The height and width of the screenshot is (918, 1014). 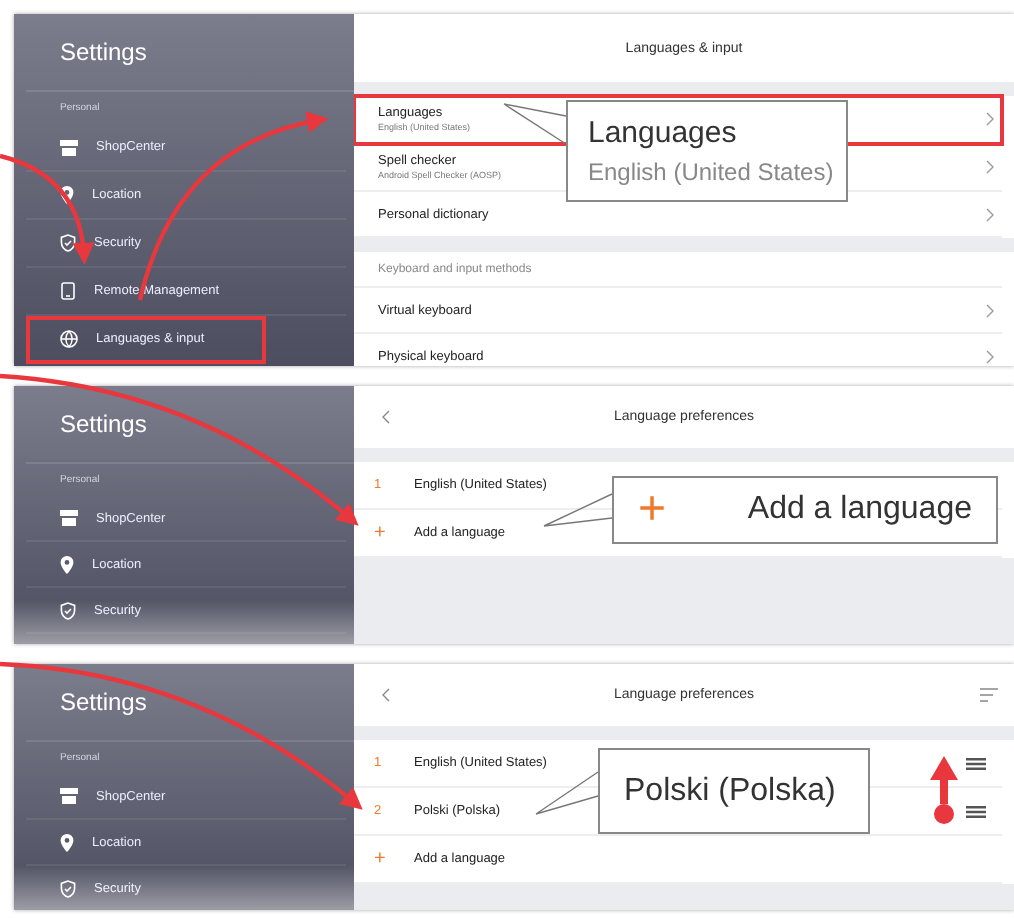 What do you see at coordinates (989, 695) in the screenshot?
I see `sort-icon` at bounding box center [989, 695].